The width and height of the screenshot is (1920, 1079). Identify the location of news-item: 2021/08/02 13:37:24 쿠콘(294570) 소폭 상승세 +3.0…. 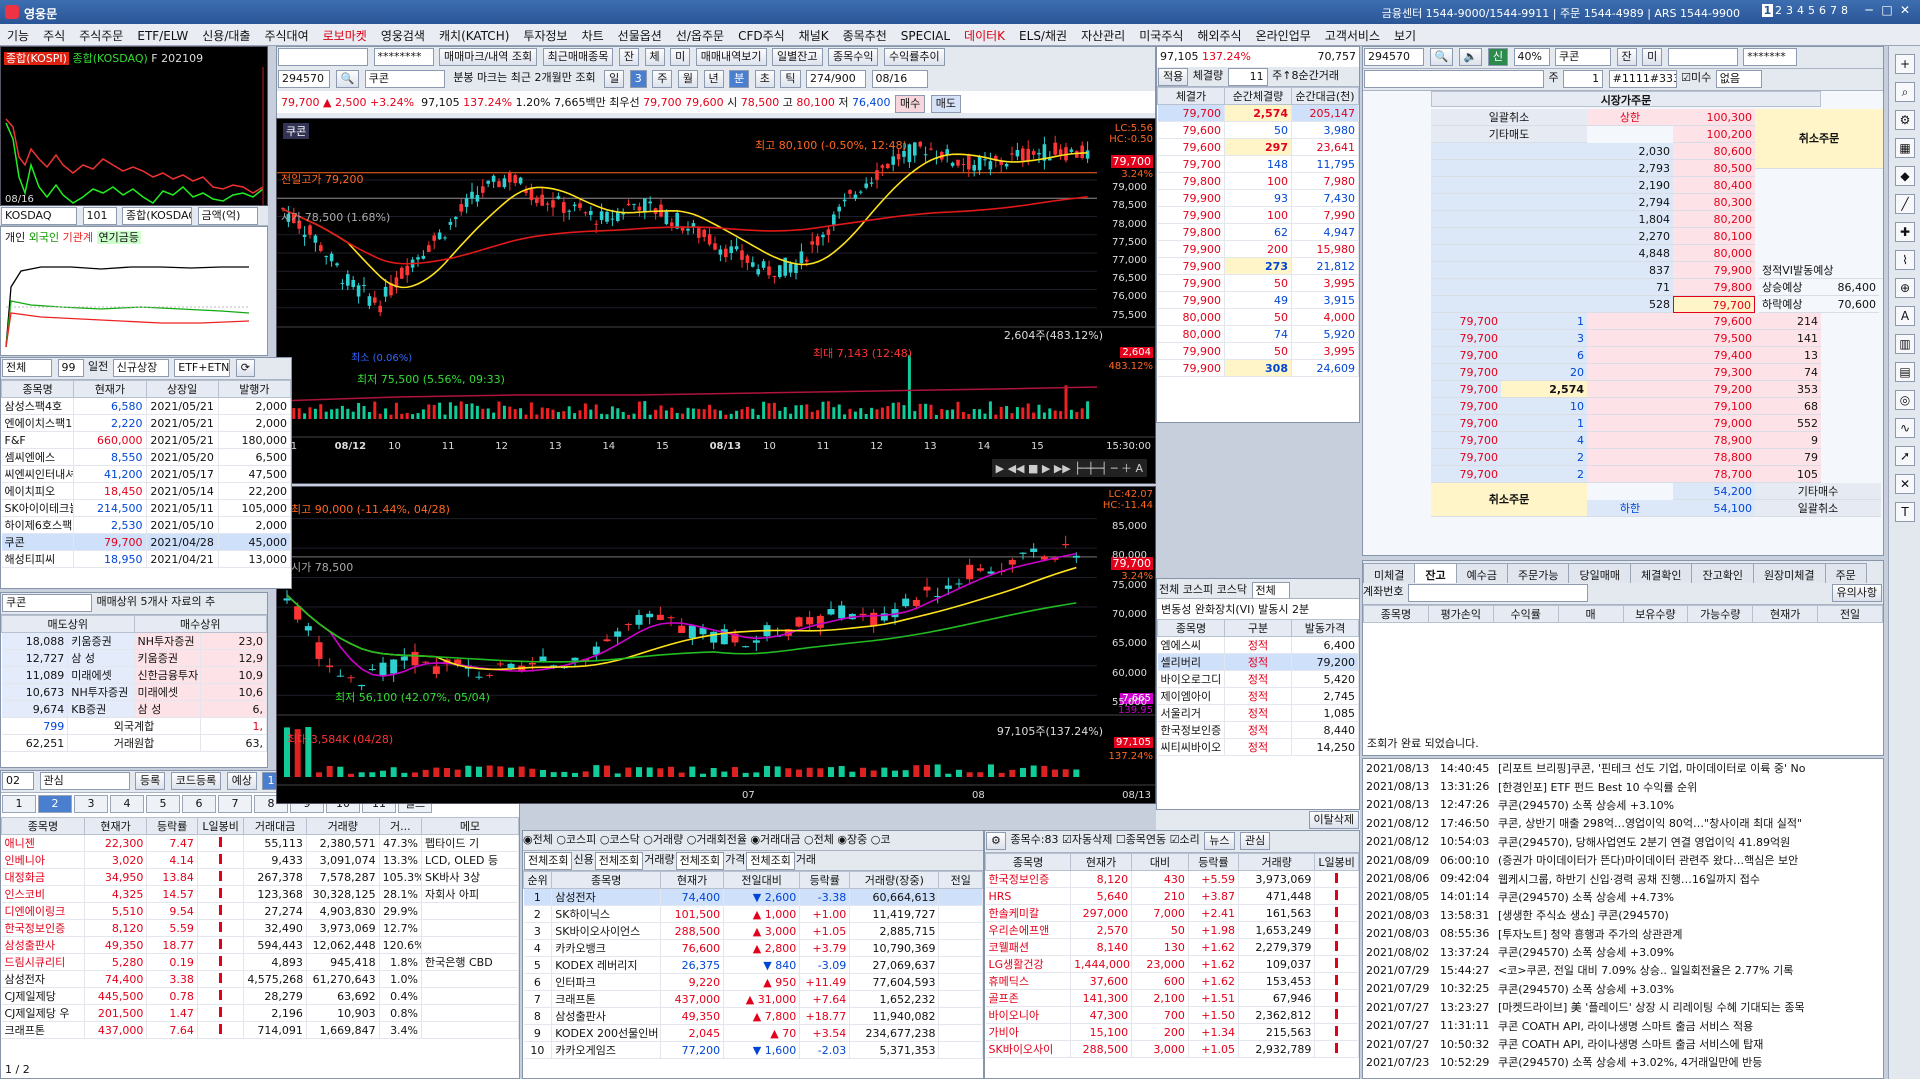
(1623, 952).